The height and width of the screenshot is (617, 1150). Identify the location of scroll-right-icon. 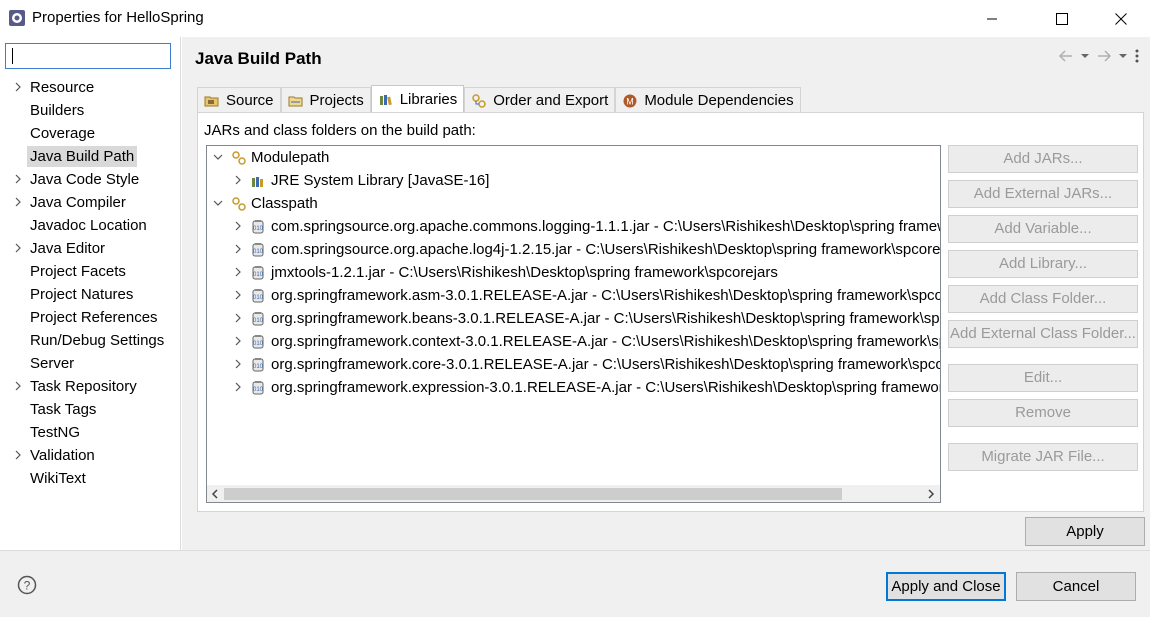
(931, 494).